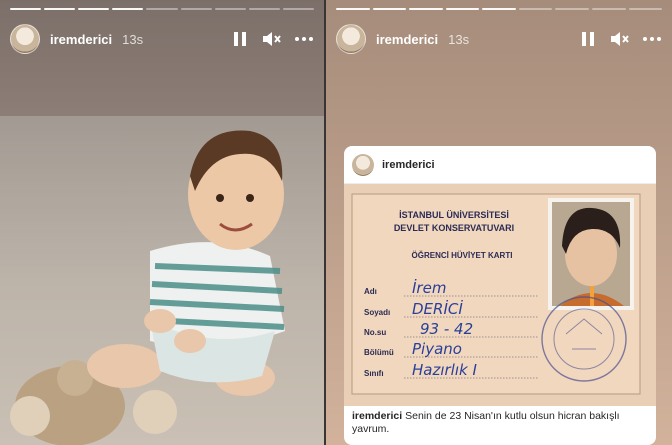 This screenshot has height=445, width=672. Describe the element at coordinates (379, 352) in the screenshot. I see `id-field-label-3: Bölümü` at that location.